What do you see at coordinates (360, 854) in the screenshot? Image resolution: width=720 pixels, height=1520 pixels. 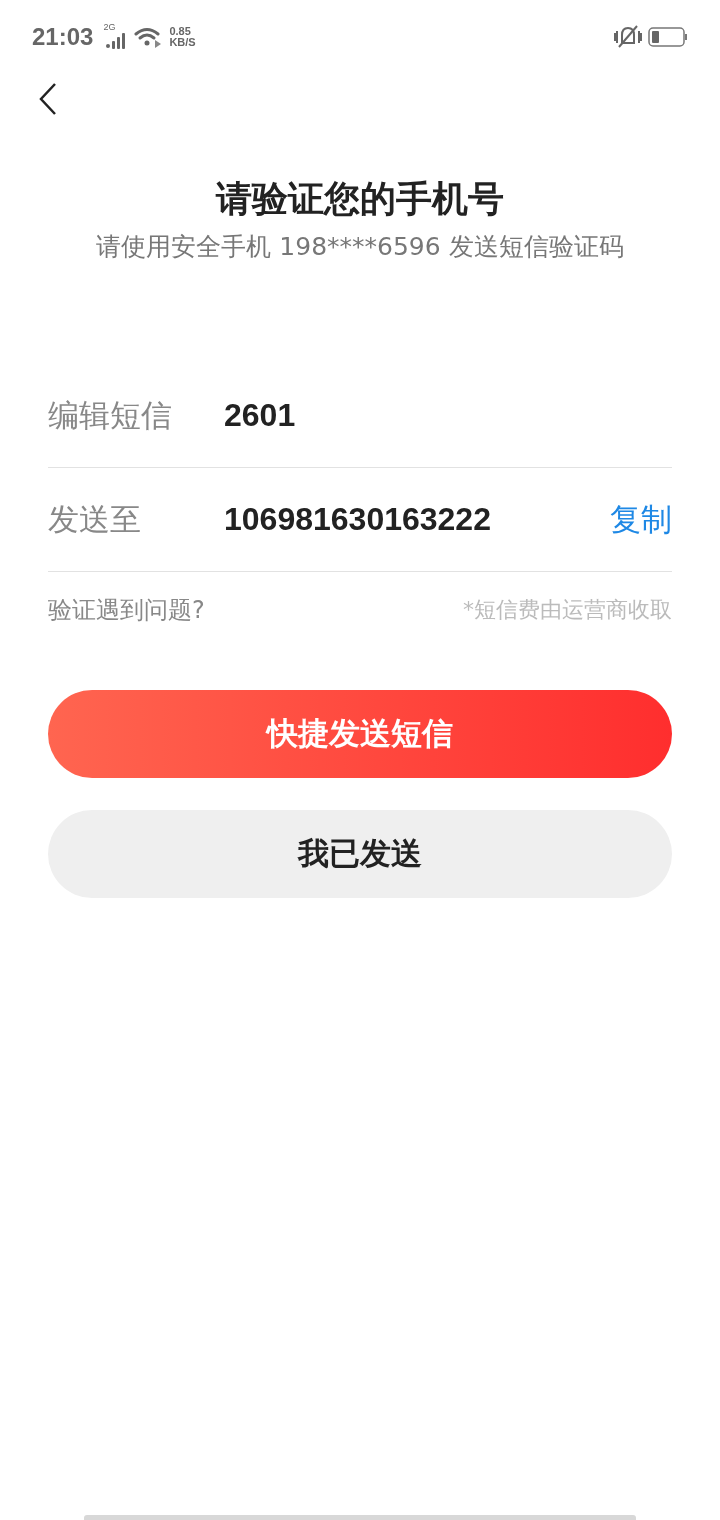 I see `sent-button: 我已发送` at bounding box center [360, 854].